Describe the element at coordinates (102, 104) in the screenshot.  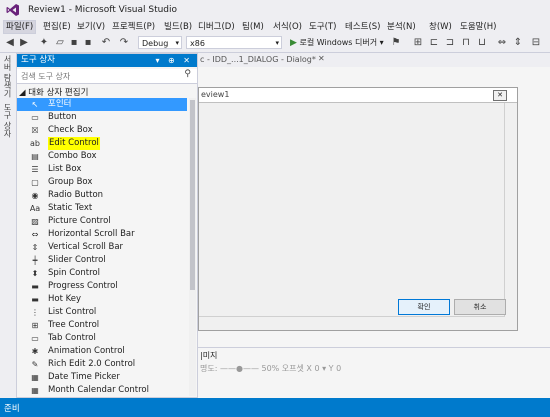
I see `toolbox-item-pointer: ↖ 포인터` at that location.